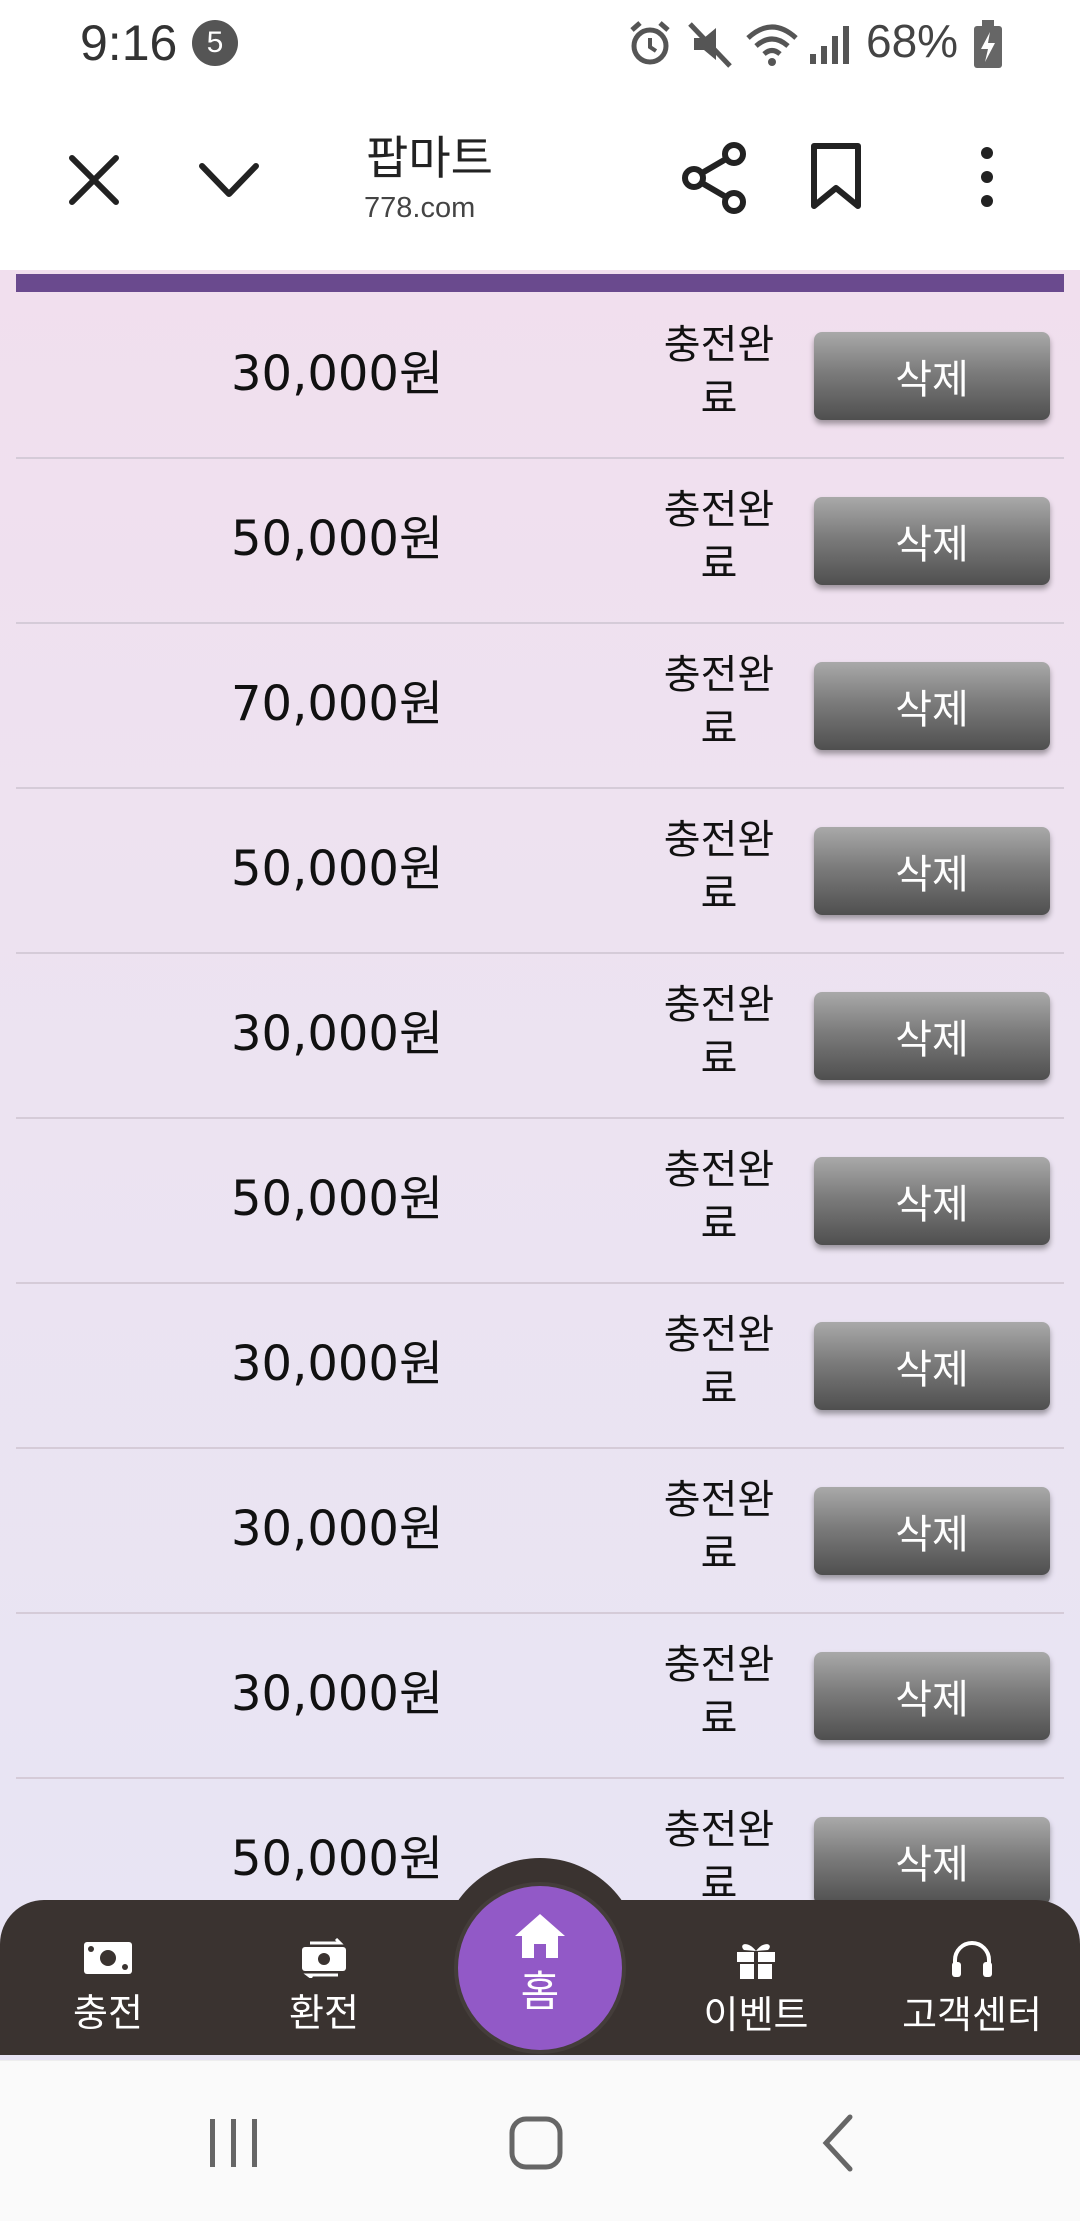 This screenshot has width=1080, height=2221. What do you see at coordinates (108, 1987) in the screenshot?
I see `nav-item-charge: 충전` at bounding box center [108, 1987].